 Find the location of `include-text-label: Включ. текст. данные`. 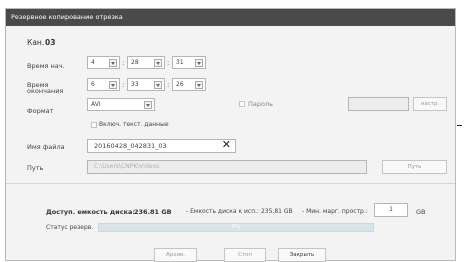

include-text-label: Включ. текст. данные is located at coordinates (134, 124).